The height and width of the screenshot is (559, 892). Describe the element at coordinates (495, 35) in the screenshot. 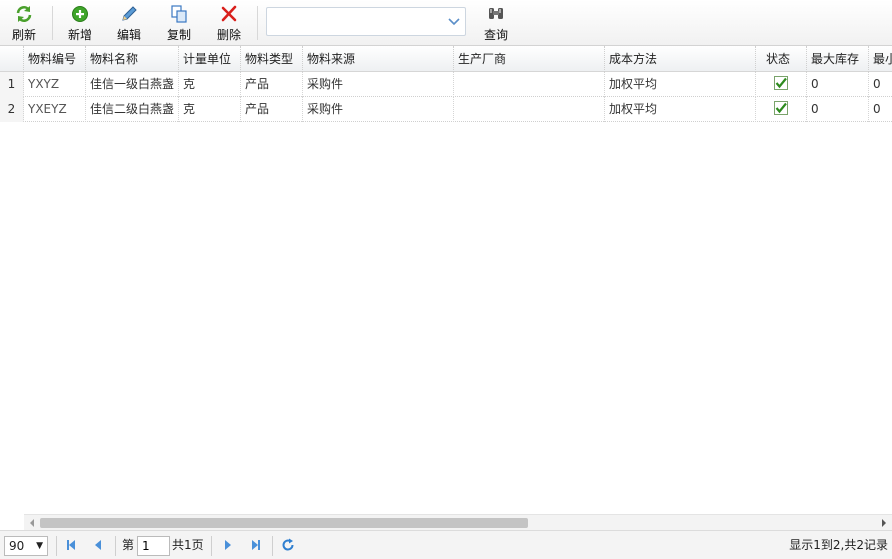

I see `search-label: 查询` at that location.